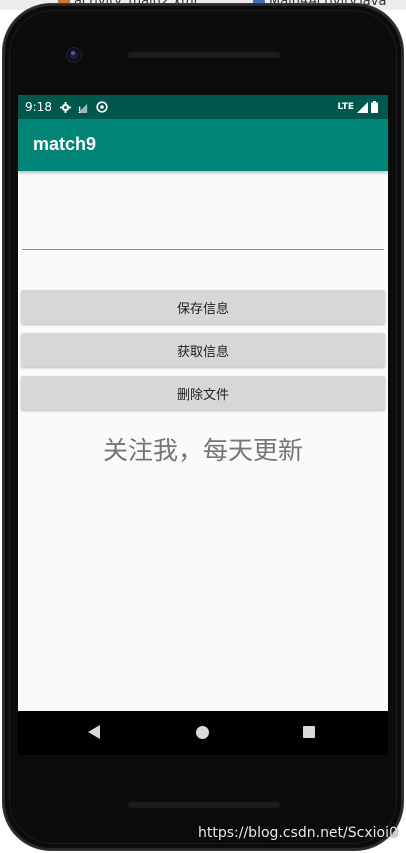  What do you see at coordinates (65, 107) in the screenshot?
I see `gear-icon` at bounding box center [65, 107].